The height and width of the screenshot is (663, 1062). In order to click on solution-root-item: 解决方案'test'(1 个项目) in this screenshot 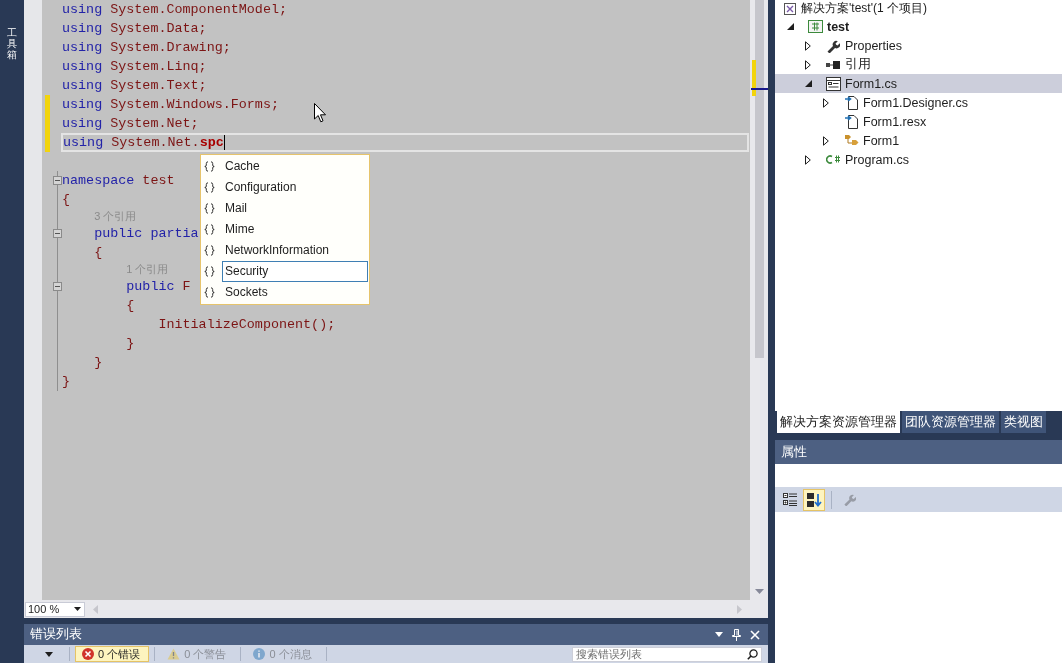, I will do `click(918, 8)`.